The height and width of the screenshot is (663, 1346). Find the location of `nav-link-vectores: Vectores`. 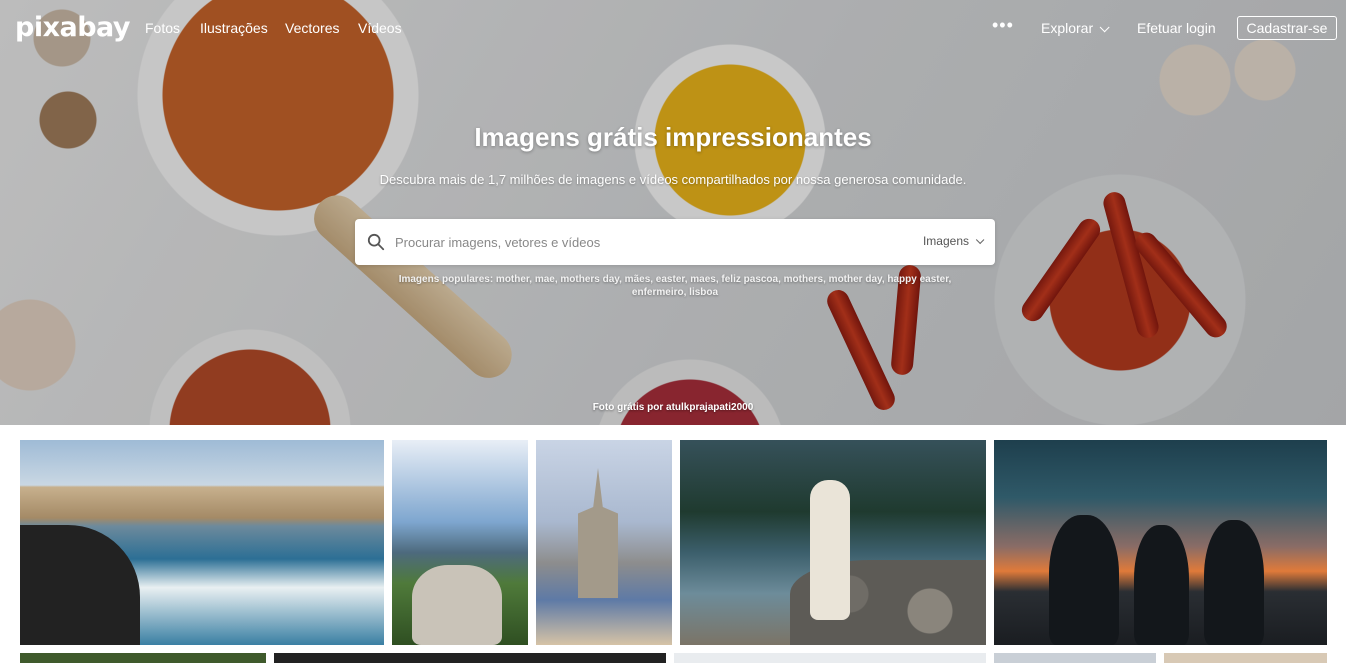

nav-link-vectores: Vectores is located at coordinates (312, 28).